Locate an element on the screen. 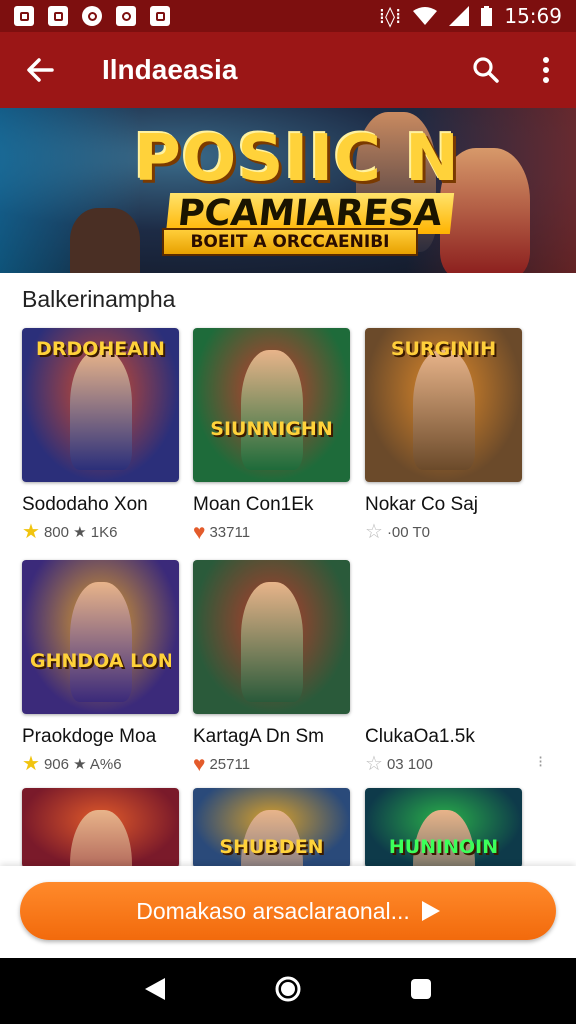 The width and height of the screenshot is (576, 1024). arrow-left-icon is located at coordinates (40, 70).